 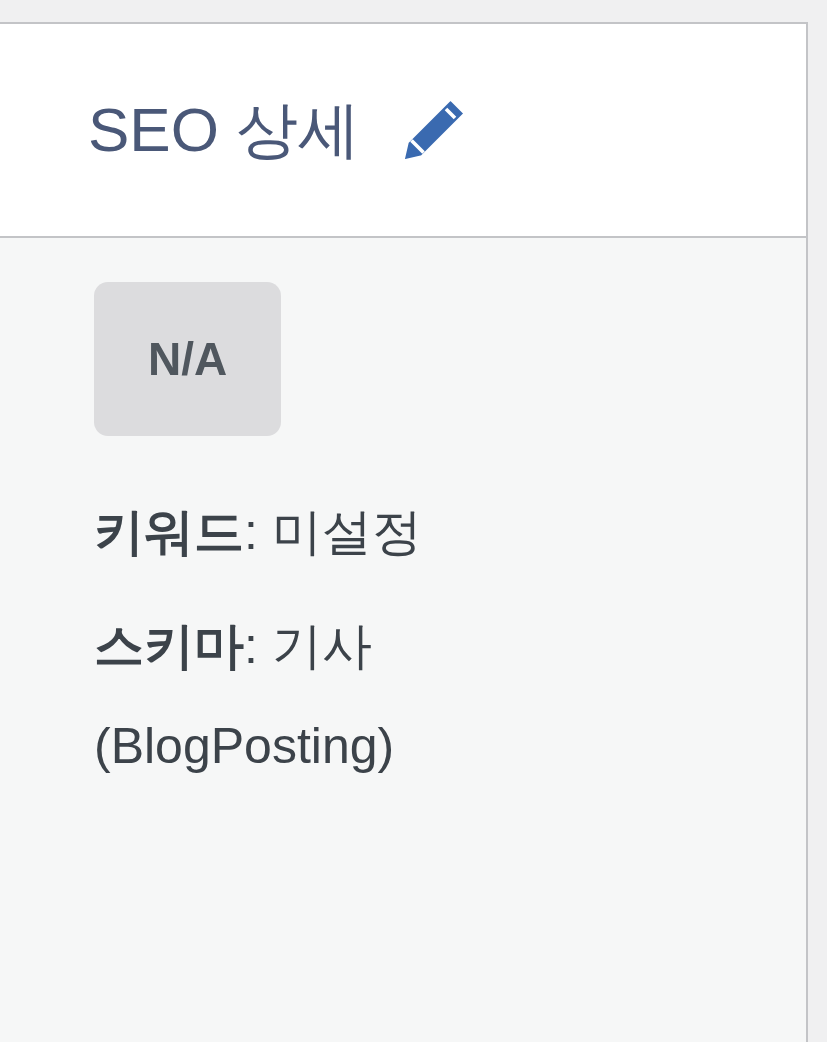 I want to click on detail-text: 키워드: 미설정, so click(x=258, y=532).